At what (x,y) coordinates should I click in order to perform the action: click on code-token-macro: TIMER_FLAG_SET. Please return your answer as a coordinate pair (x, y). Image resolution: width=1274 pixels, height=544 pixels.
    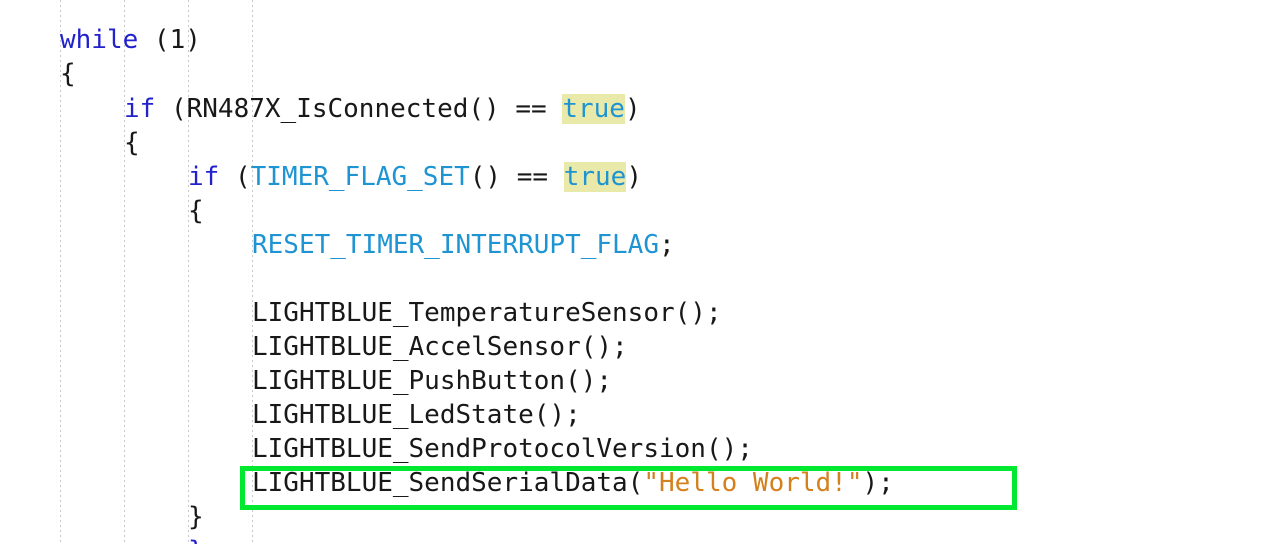
    Looking at the image, I should click on (360, 177).